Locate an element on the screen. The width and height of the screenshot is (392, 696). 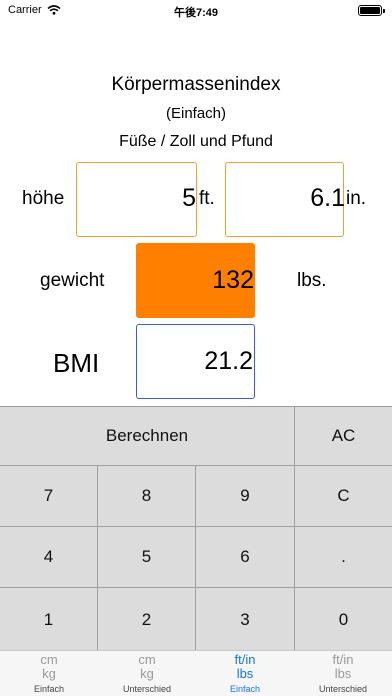
weight-value: 132 is located at coordinates (233, 280).